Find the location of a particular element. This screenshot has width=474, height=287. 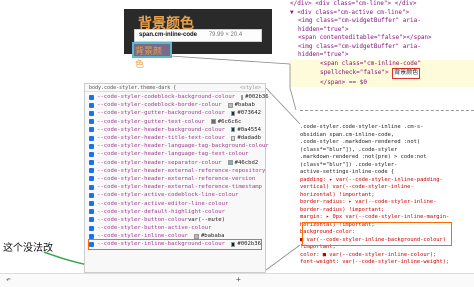

css-variable-row: --code-styler-inline-colour #bababa is located at coordinates (175, 236).